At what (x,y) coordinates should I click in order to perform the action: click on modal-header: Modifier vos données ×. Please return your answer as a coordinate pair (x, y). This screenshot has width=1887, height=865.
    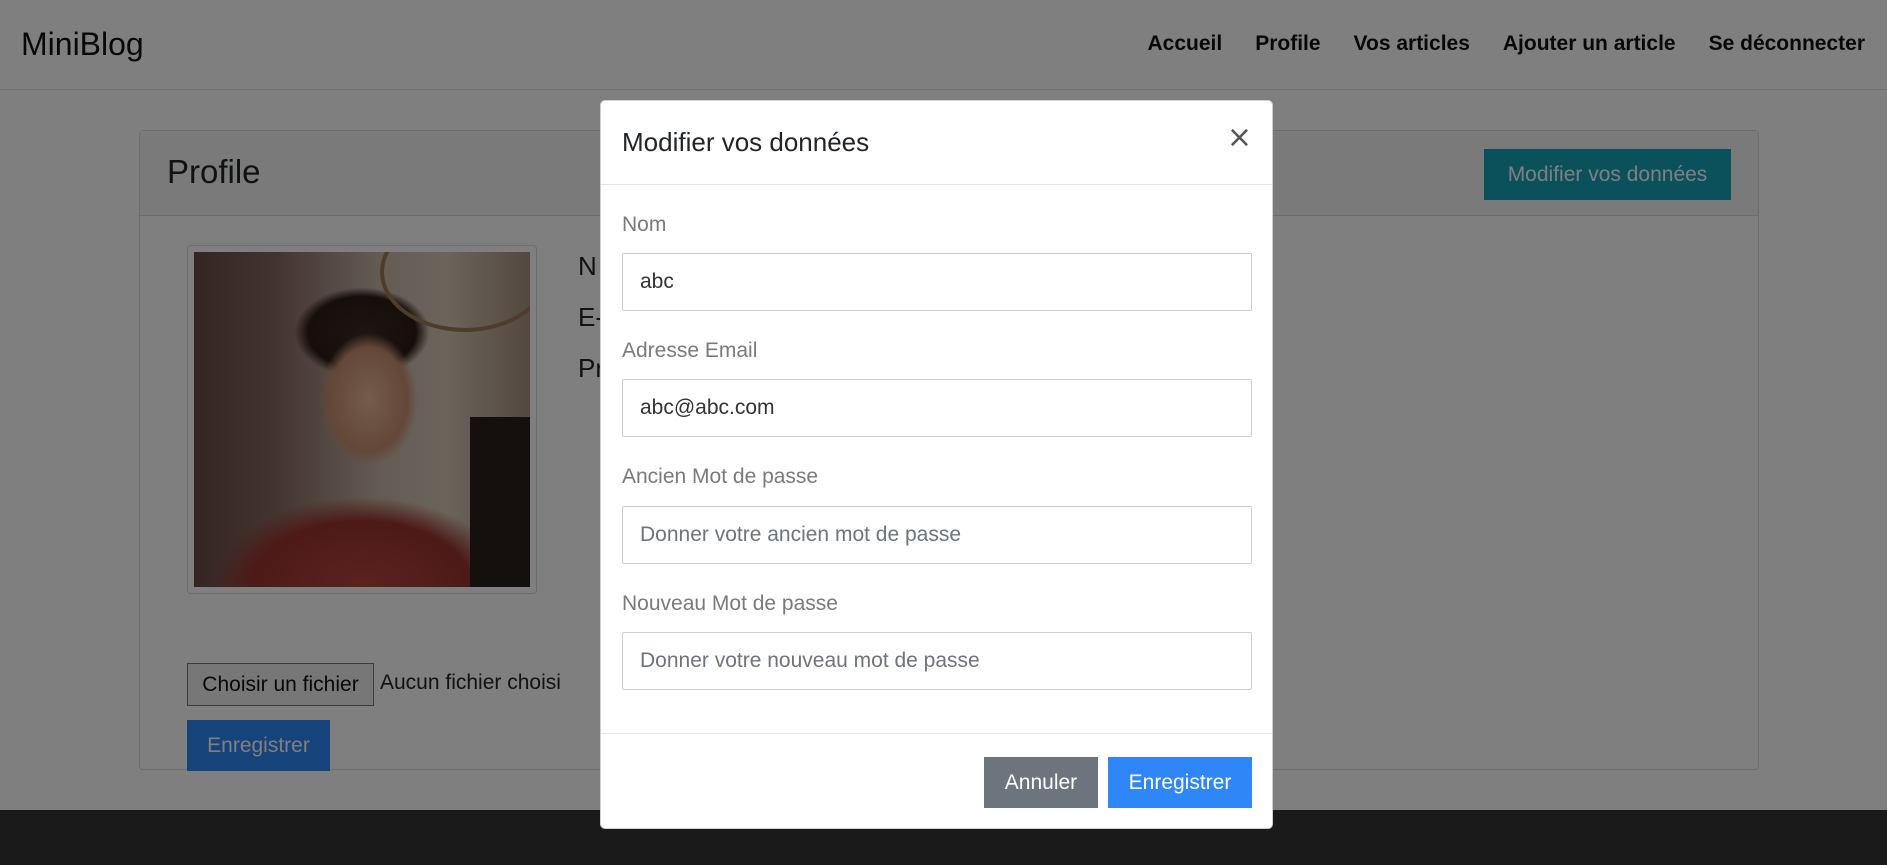
    Looking at the image, I should click on (936, 143).